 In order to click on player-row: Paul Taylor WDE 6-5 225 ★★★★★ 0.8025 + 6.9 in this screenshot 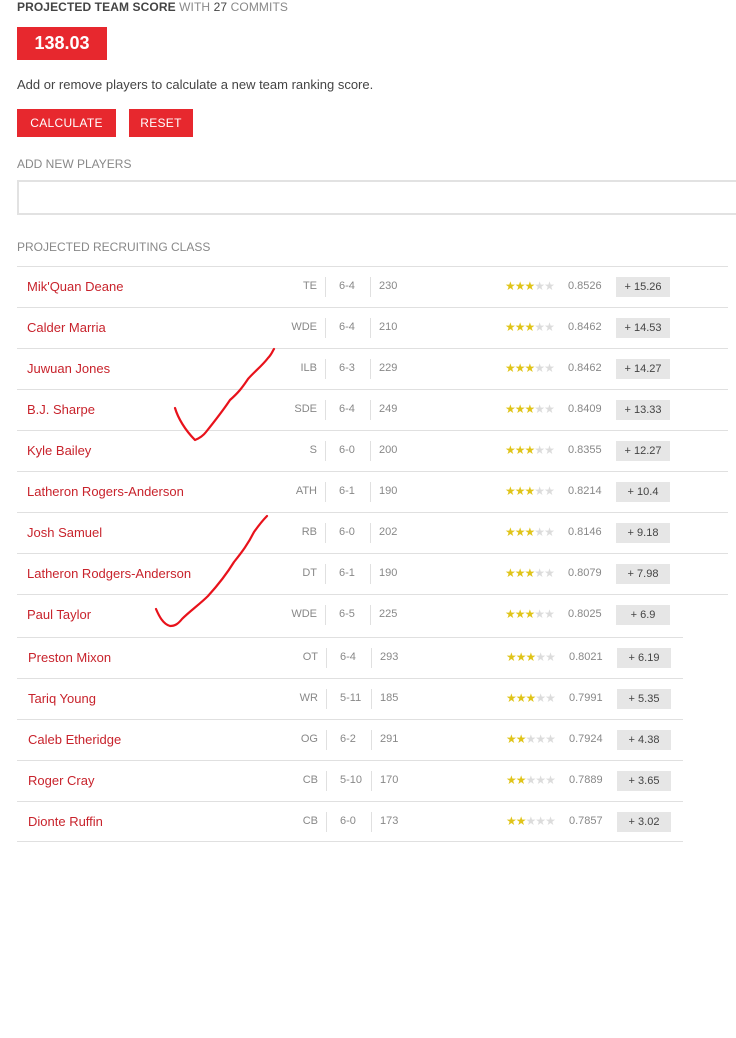, I will do `click(372, 614)`.